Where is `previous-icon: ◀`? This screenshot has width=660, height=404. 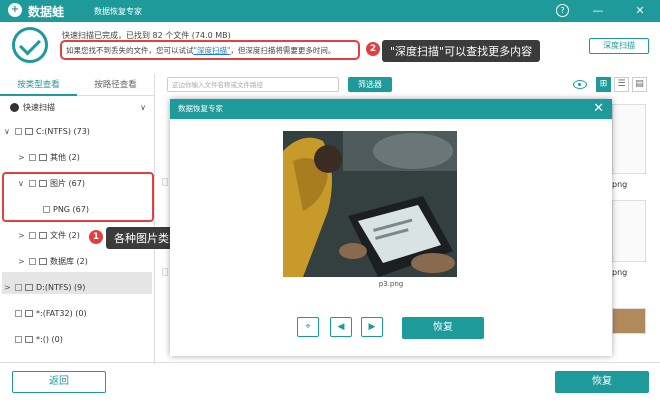 previous-icon: ◀ is located at coordinates (341, 327).